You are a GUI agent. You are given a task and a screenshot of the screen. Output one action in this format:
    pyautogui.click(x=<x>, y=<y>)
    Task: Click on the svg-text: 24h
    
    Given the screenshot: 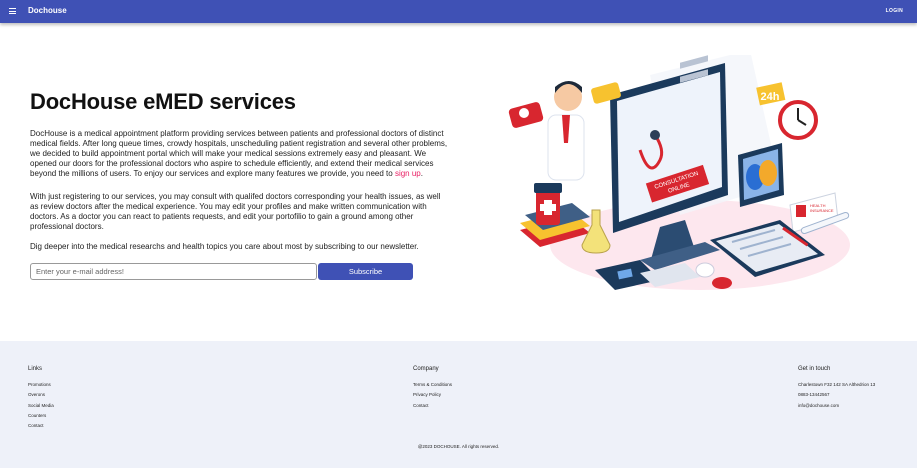 What is the action you would take?
    pyautogui.click(x=770, y=97)
    